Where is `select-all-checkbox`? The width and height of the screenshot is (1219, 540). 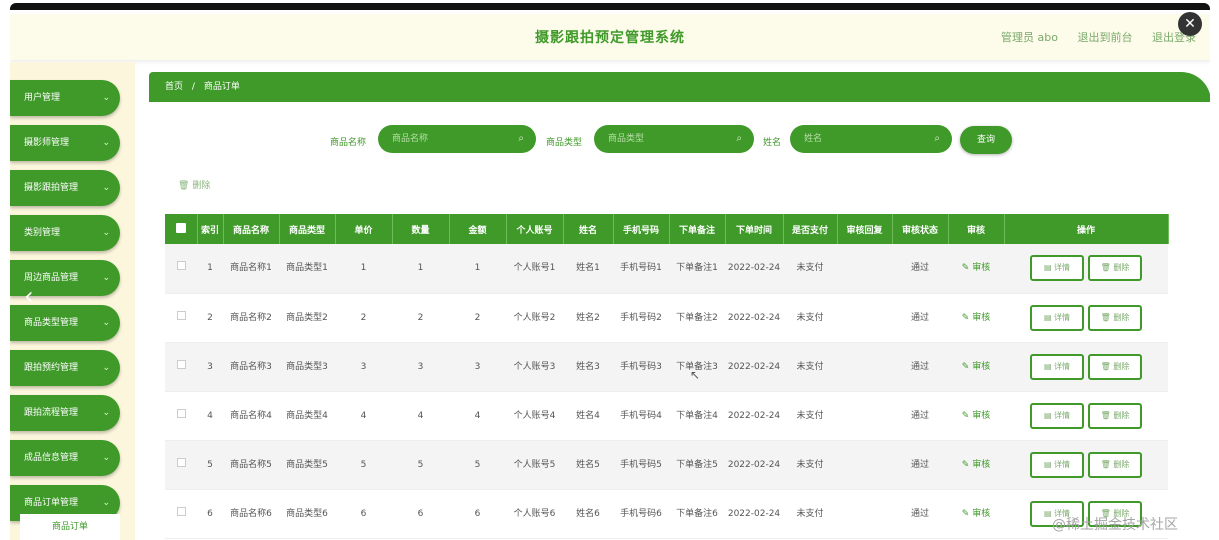
select-all-checkbox is located at coordinates (180, 227).